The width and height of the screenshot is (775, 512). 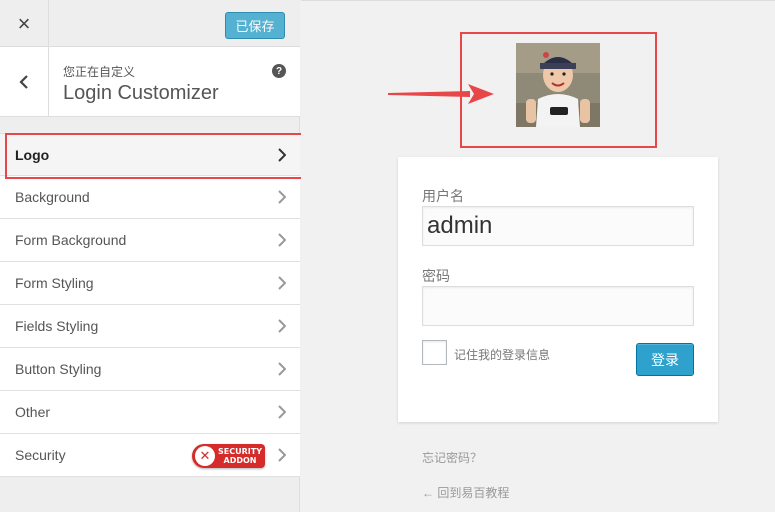 What do you see at coordinates (150, 455) in the screenshot?
I see `section-item-security: Security ✕ SECURITY ADDON` at bounding box center [150, 455].